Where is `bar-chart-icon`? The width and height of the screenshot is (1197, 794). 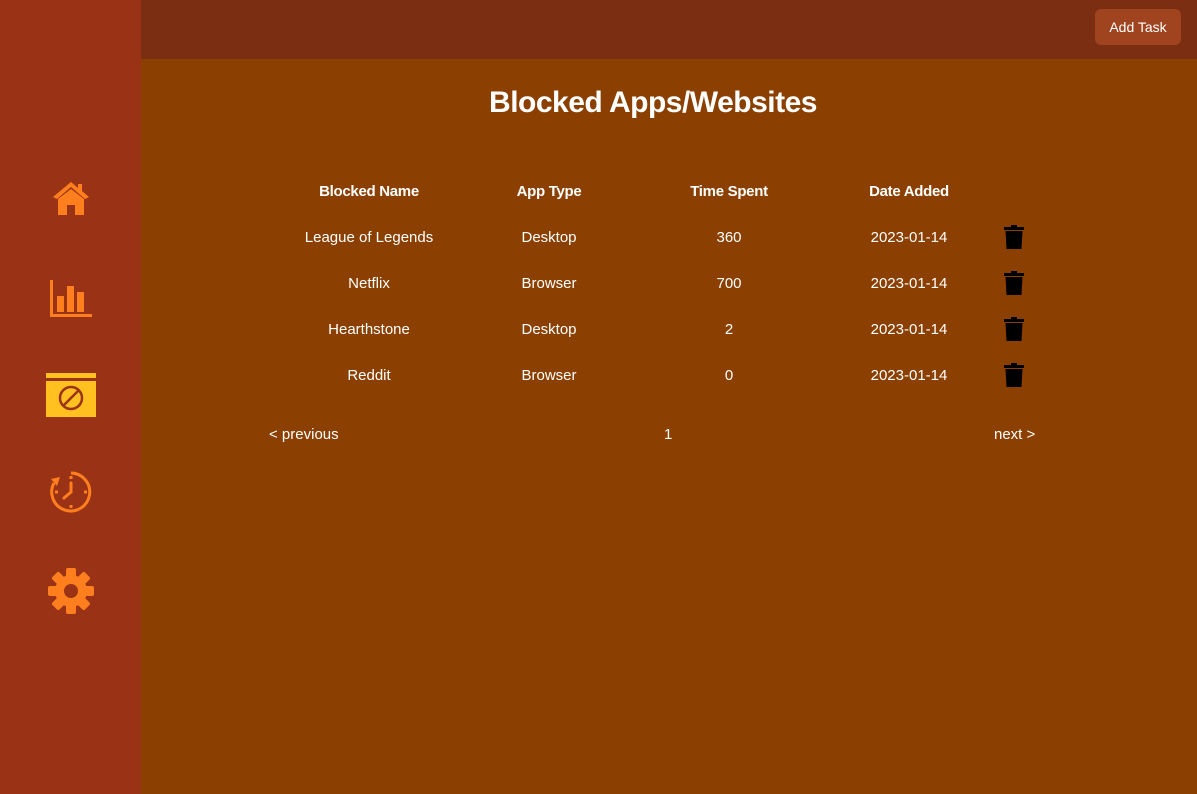
bar-chart-icon is located at coordinates (70, 298).